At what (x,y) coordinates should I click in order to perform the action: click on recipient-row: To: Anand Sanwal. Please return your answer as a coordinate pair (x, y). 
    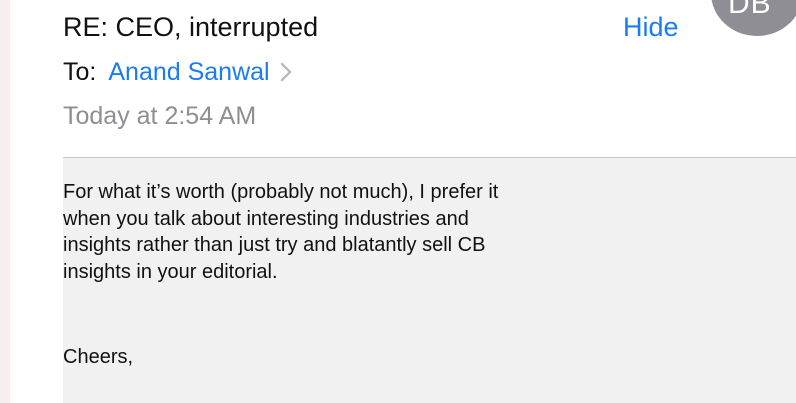
    Looking at the image, I should click on (178, 72).